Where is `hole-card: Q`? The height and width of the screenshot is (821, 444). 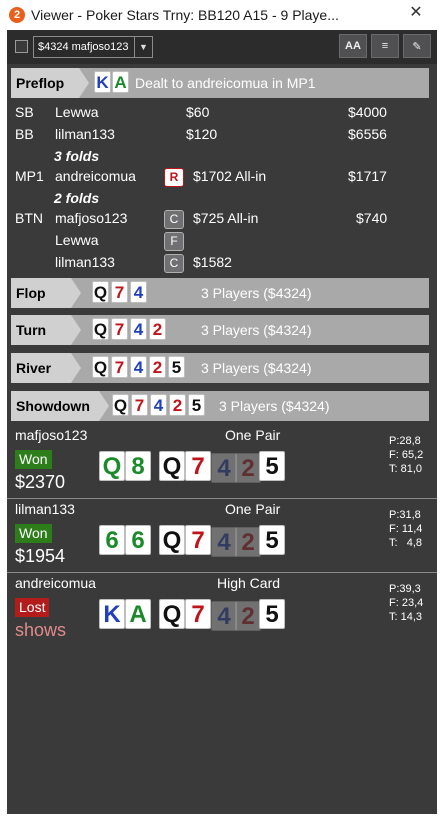 hole-card: Q is located at coordinates (112, 466).